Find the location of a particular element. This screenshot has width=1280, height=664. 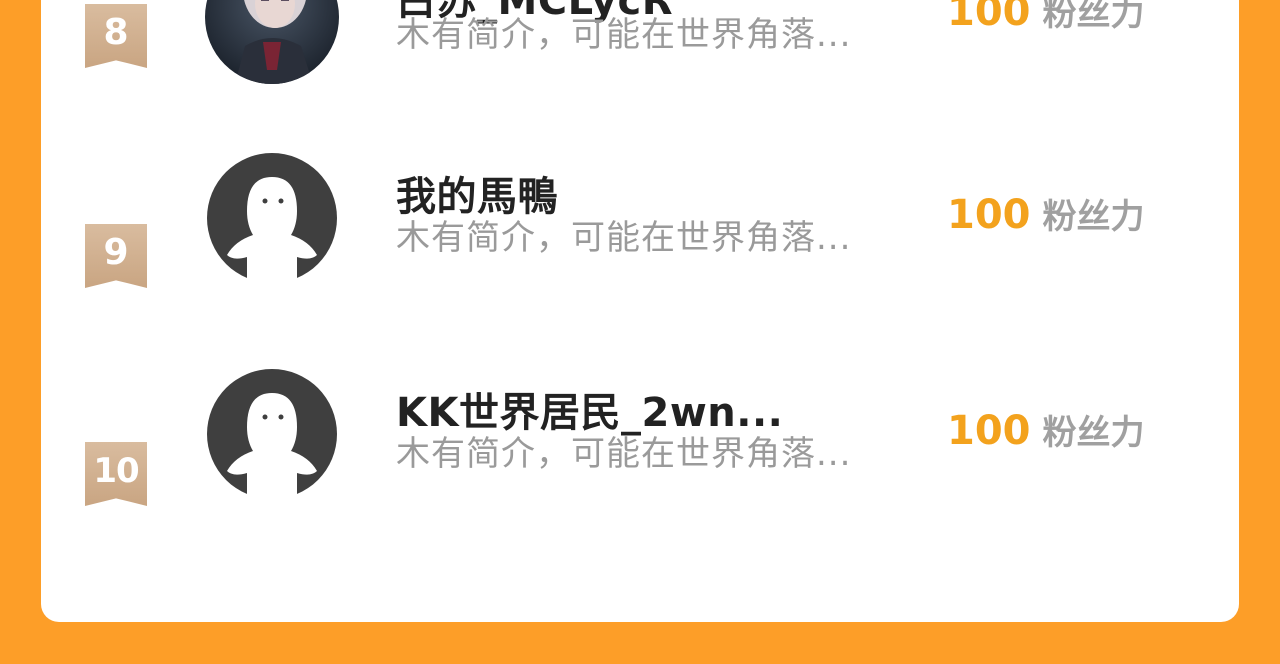

anime-avatar-icon is located at coordinates (272, 42).